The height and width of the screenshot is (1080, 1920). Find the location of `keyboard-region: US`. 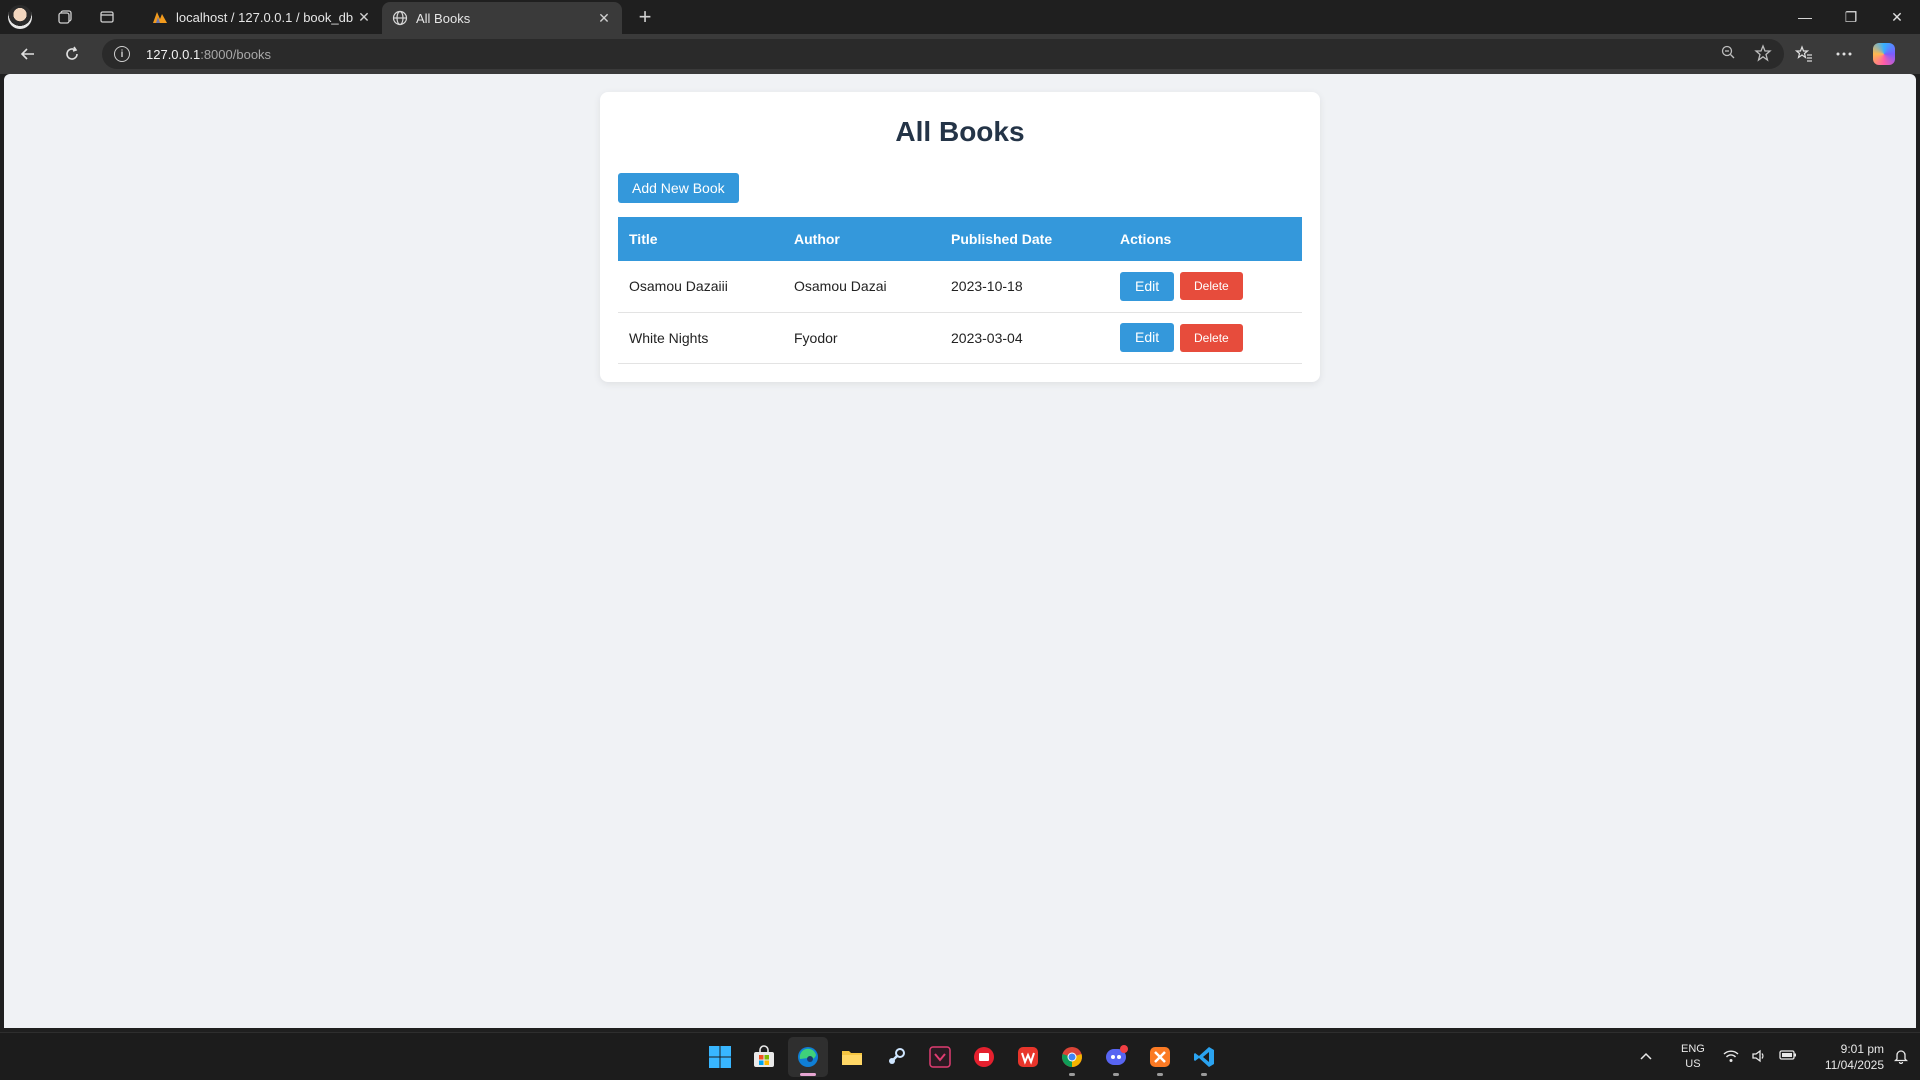

keyboard-region: US is located at coordinates (1693, 1064).